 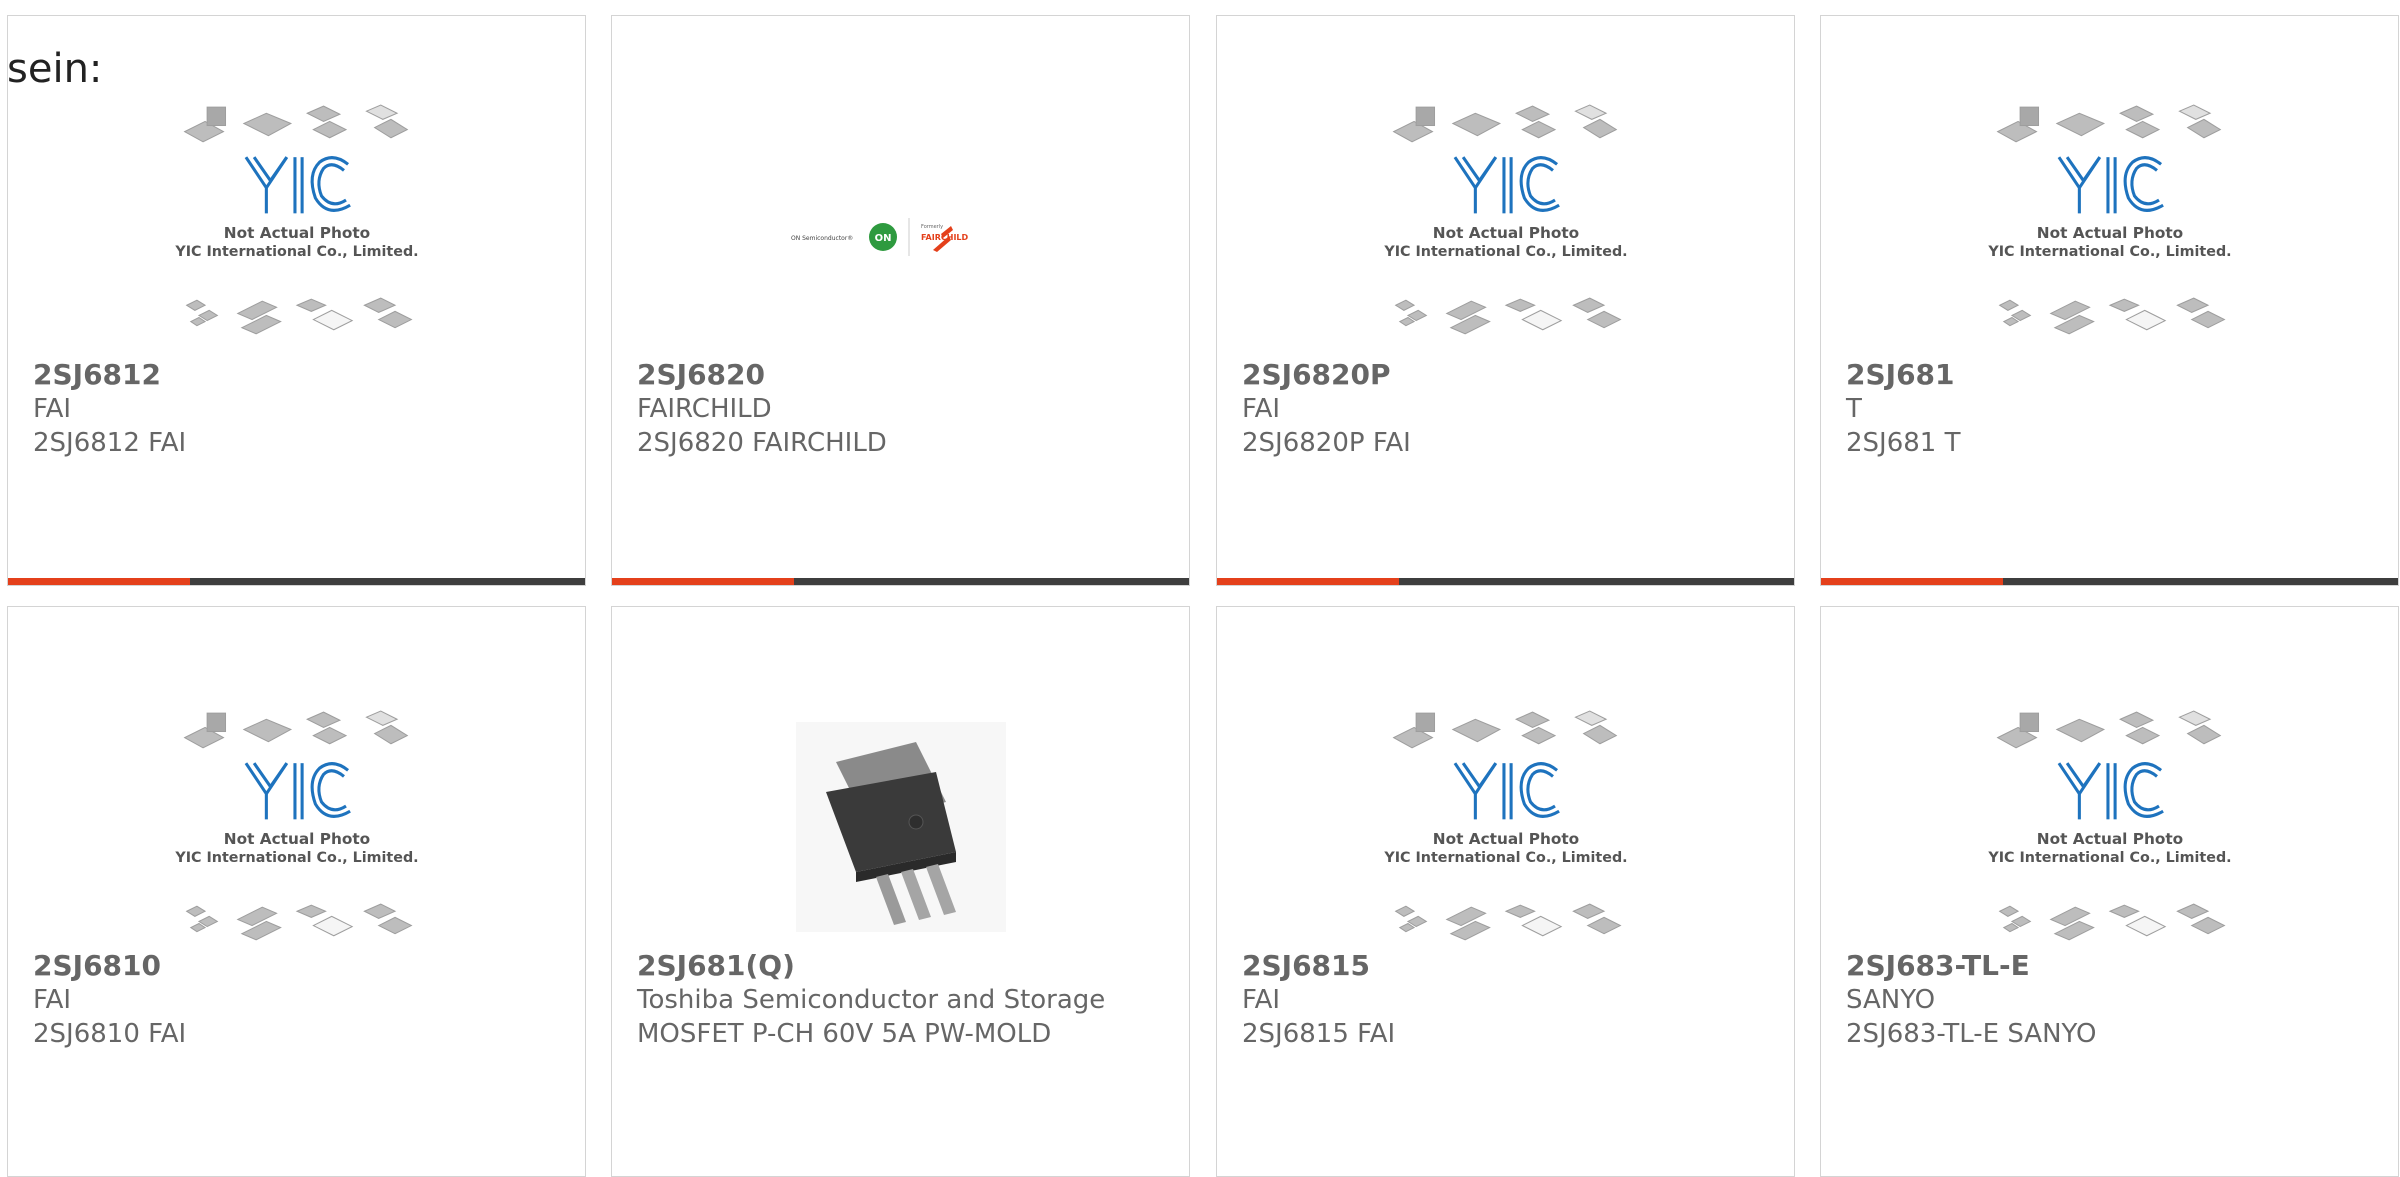 I want to click on part-number-link: 2SJ683-TL-E, so click(x=2112, y=966).